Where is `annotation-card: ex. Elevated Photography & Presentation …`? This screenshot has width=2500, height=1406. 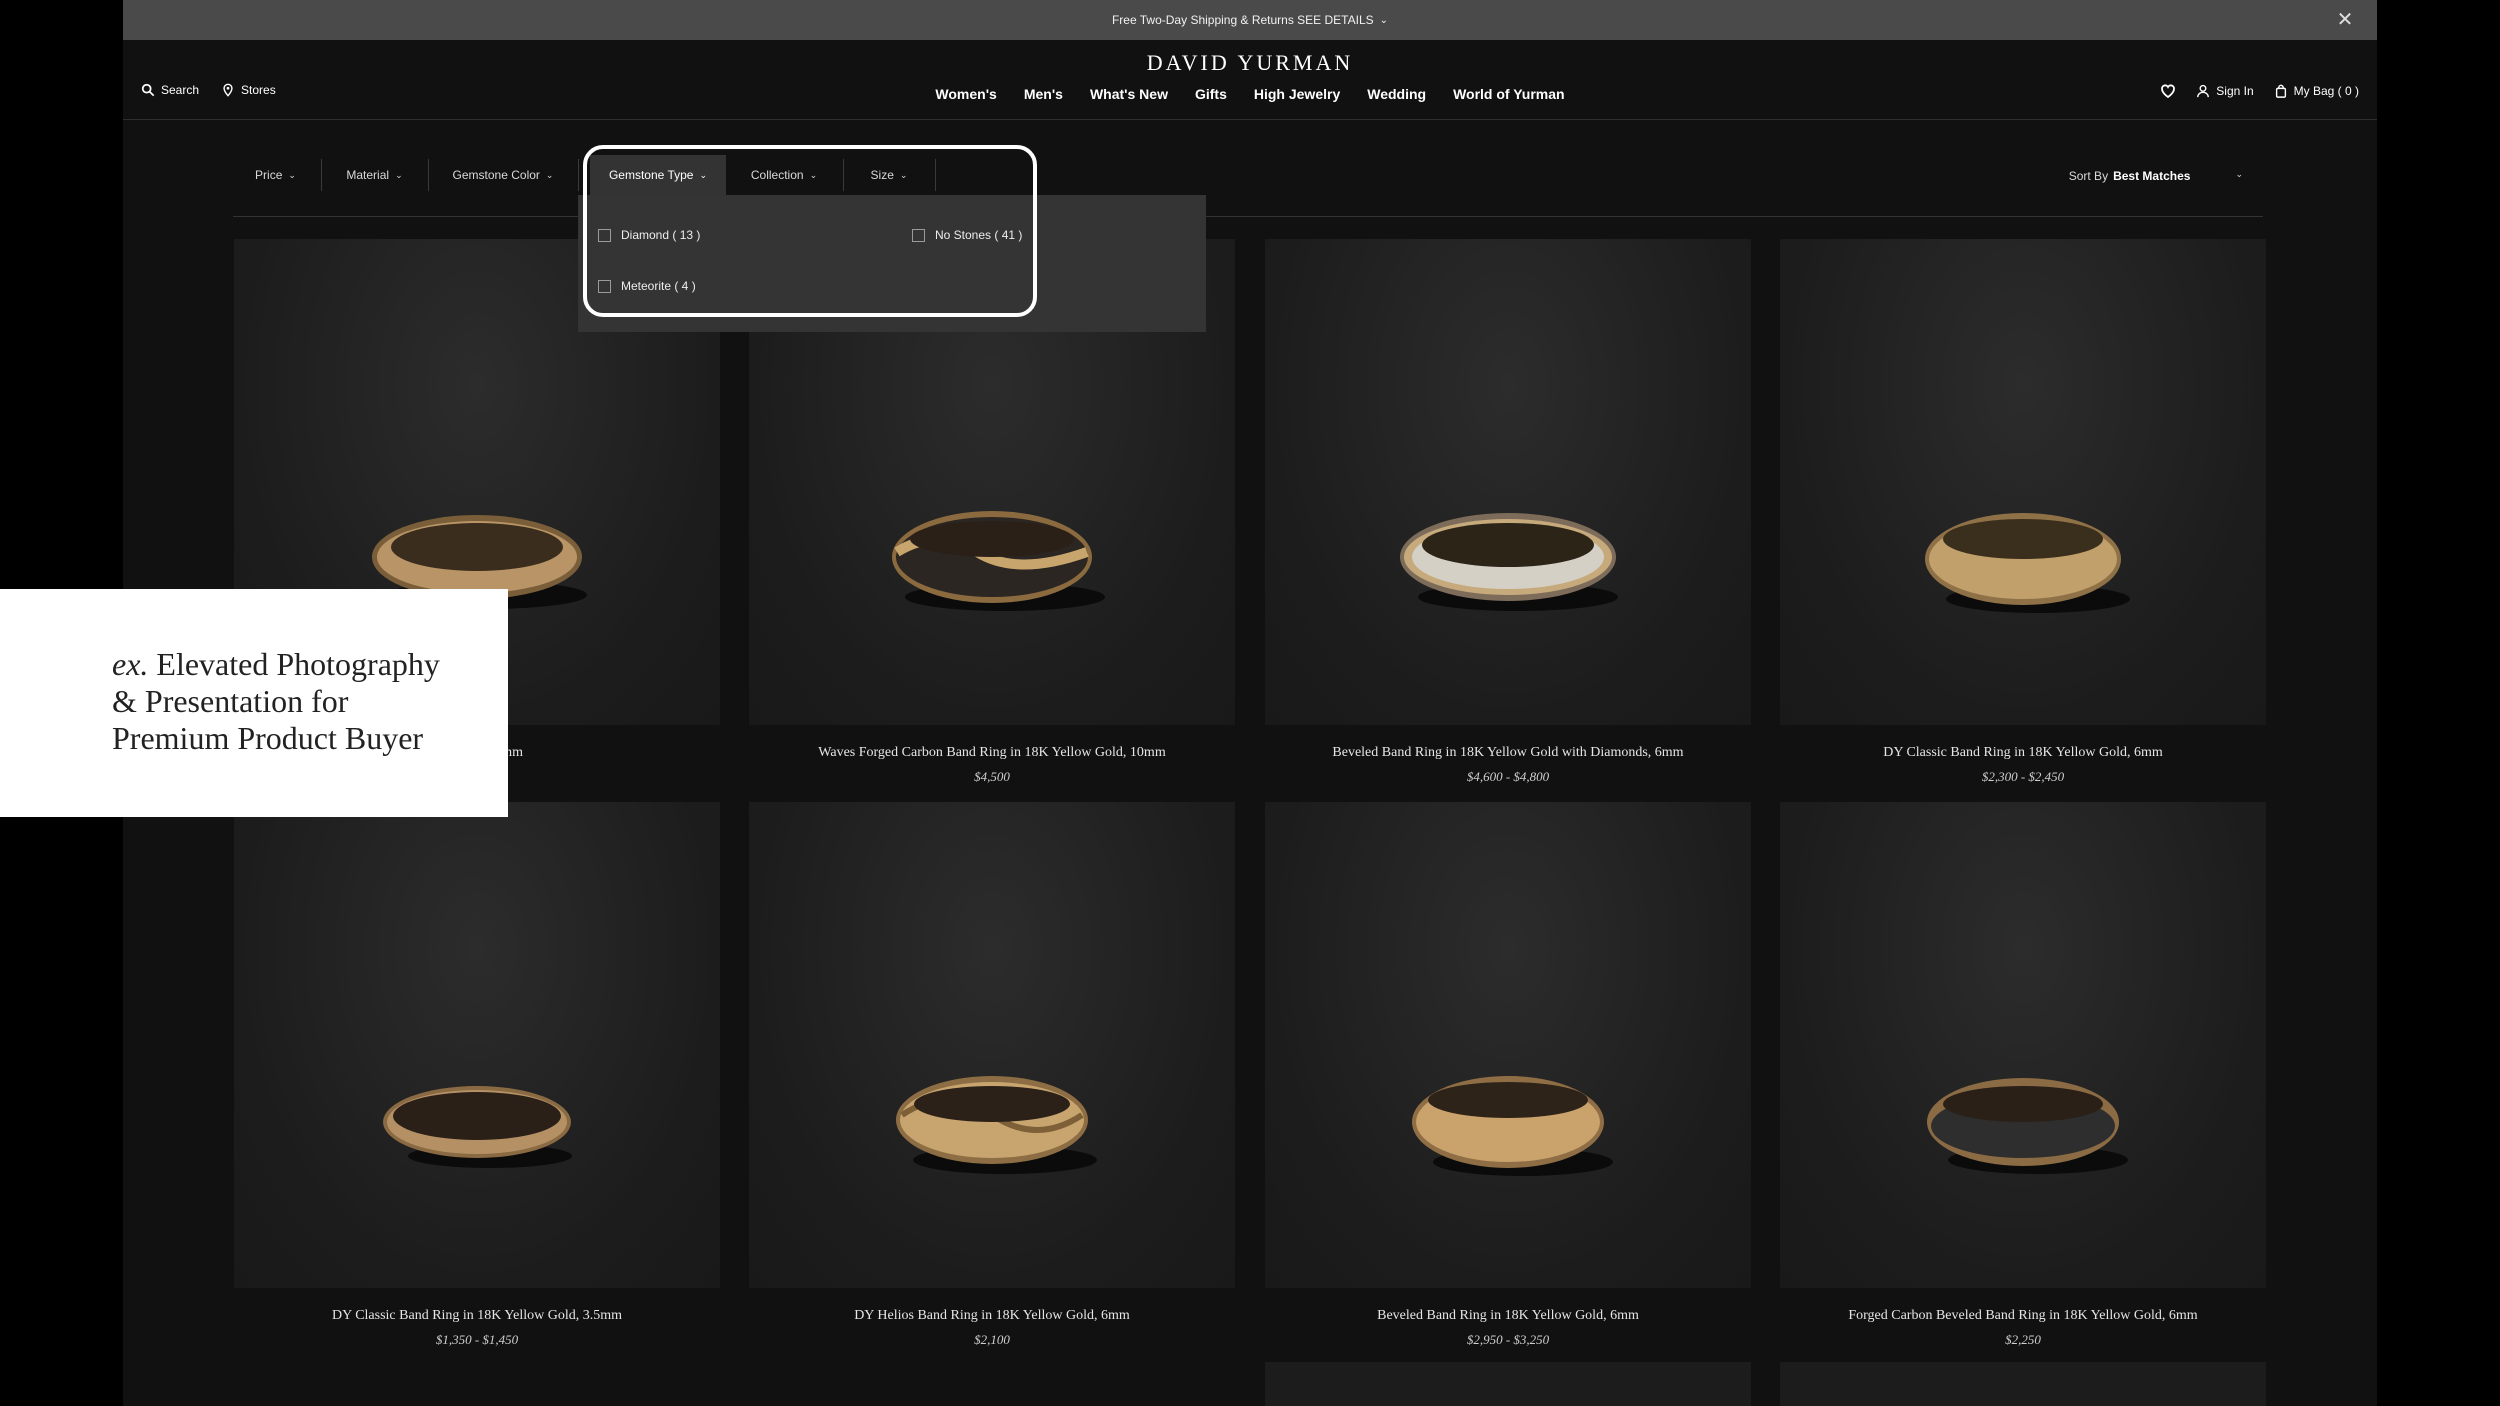
annotation-card: ex. Elevated Photography & Presentation … is located at coordinates (254, 703).